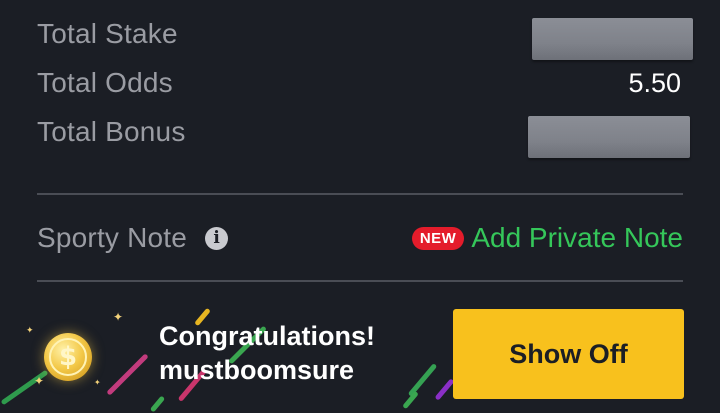 This screenshot has width=720, height=413. Describe the element at coordinates (217, 238) in the screenshot. I see `info-icon: i` at that location.